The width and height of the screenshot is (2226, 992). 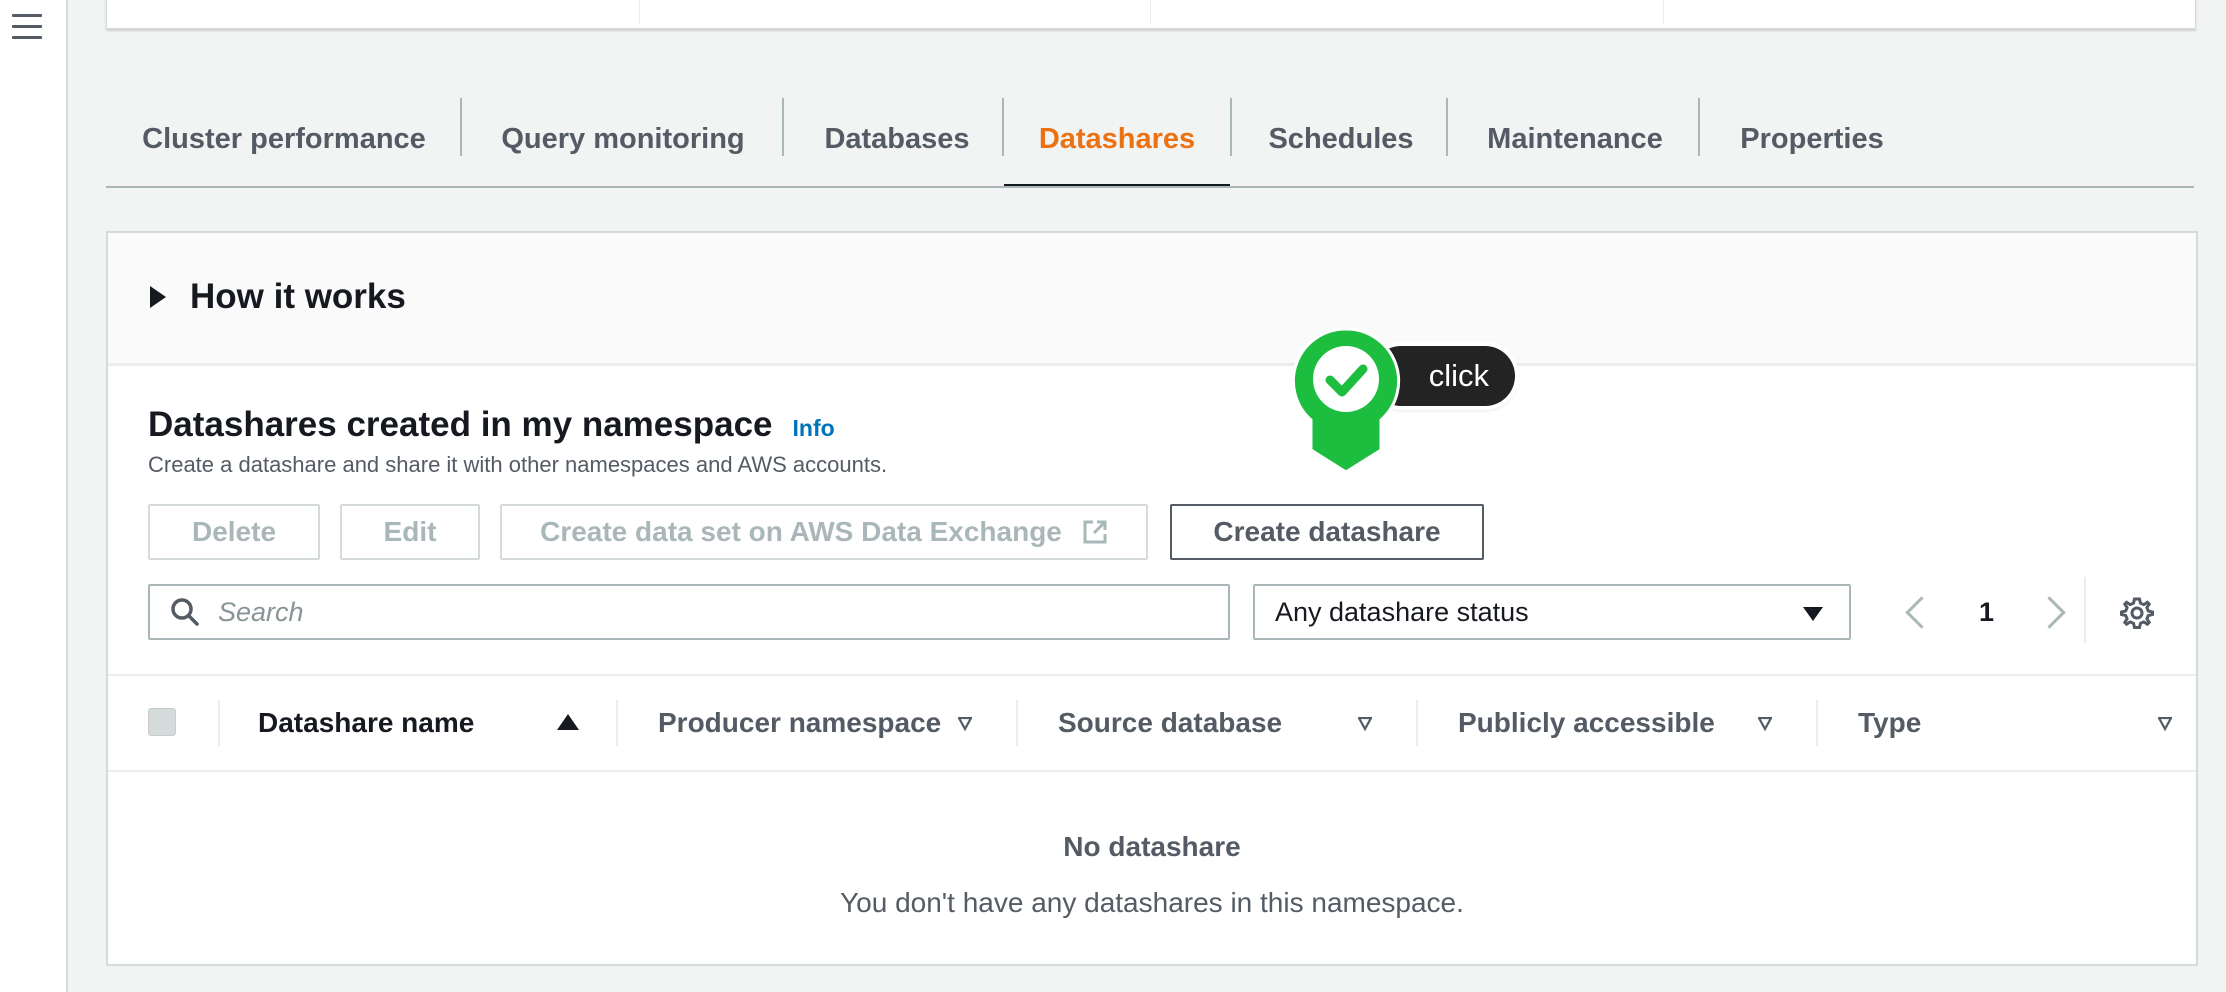 What do you see at coordinates (1095, 532) in the screenshot?
I see `external-link-icon` at bounding box center [1095, 532].